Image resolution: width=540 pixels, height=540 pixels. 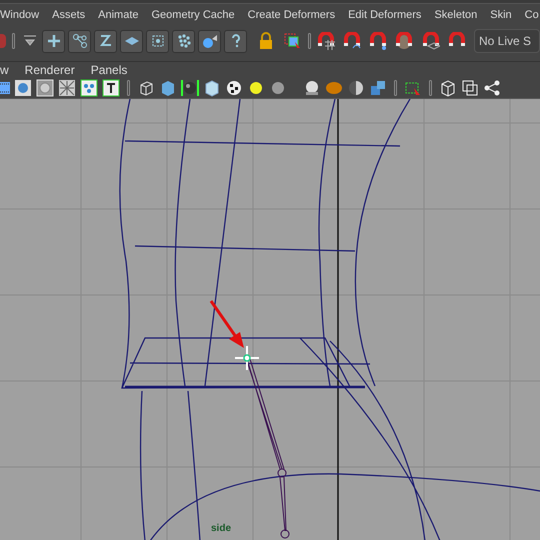 What do you see at coordinates (67, 88) in the screenshot?
I see `grid-icon` at bounding box center [67, 88].